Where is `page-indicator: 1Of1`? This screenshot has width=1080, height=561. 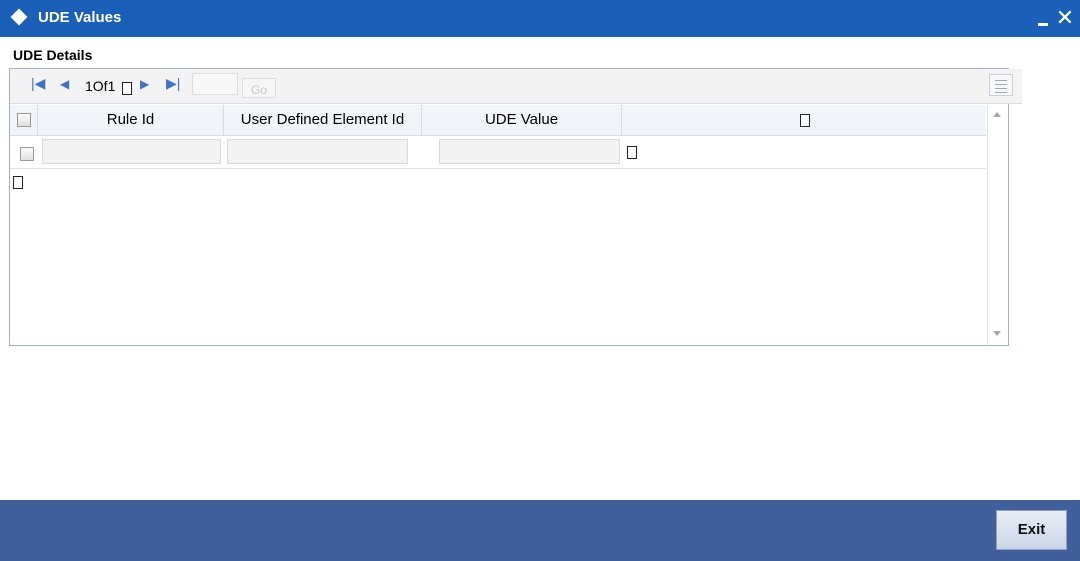 page-indicator: 1Of1 is located at coordinates (100, 86).